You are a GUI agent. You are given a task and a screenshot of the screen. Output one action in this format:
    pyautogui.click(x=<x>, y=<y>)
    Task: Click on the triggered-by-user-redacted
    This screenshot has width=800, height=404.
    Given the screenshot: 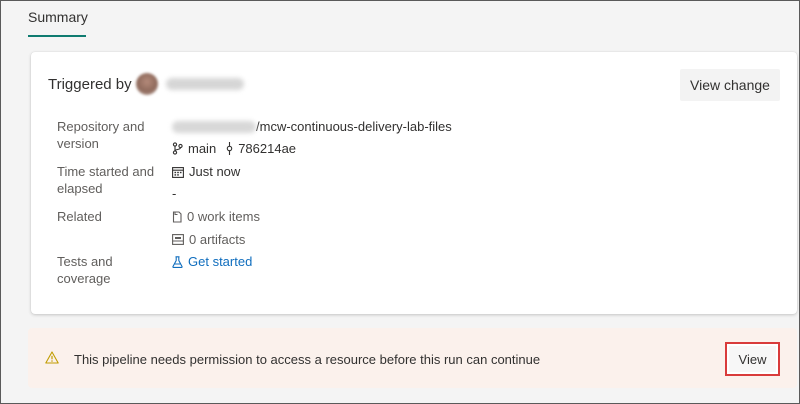 What is the action you would take?
    pyautogui.click(x=204, y=84)
    